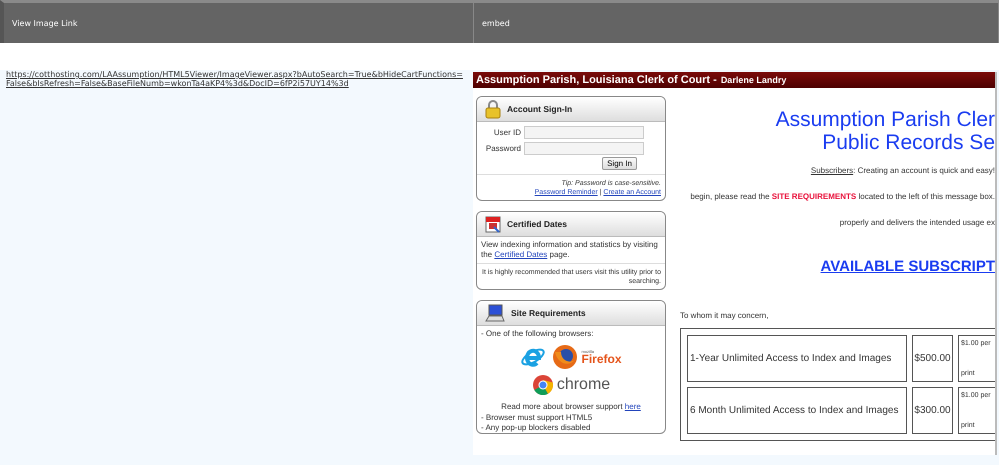 The image size is (999, 465). I want to click on banner-title: Assumption Parish, Louisiana Clerk of Court -, so click(596, 80).